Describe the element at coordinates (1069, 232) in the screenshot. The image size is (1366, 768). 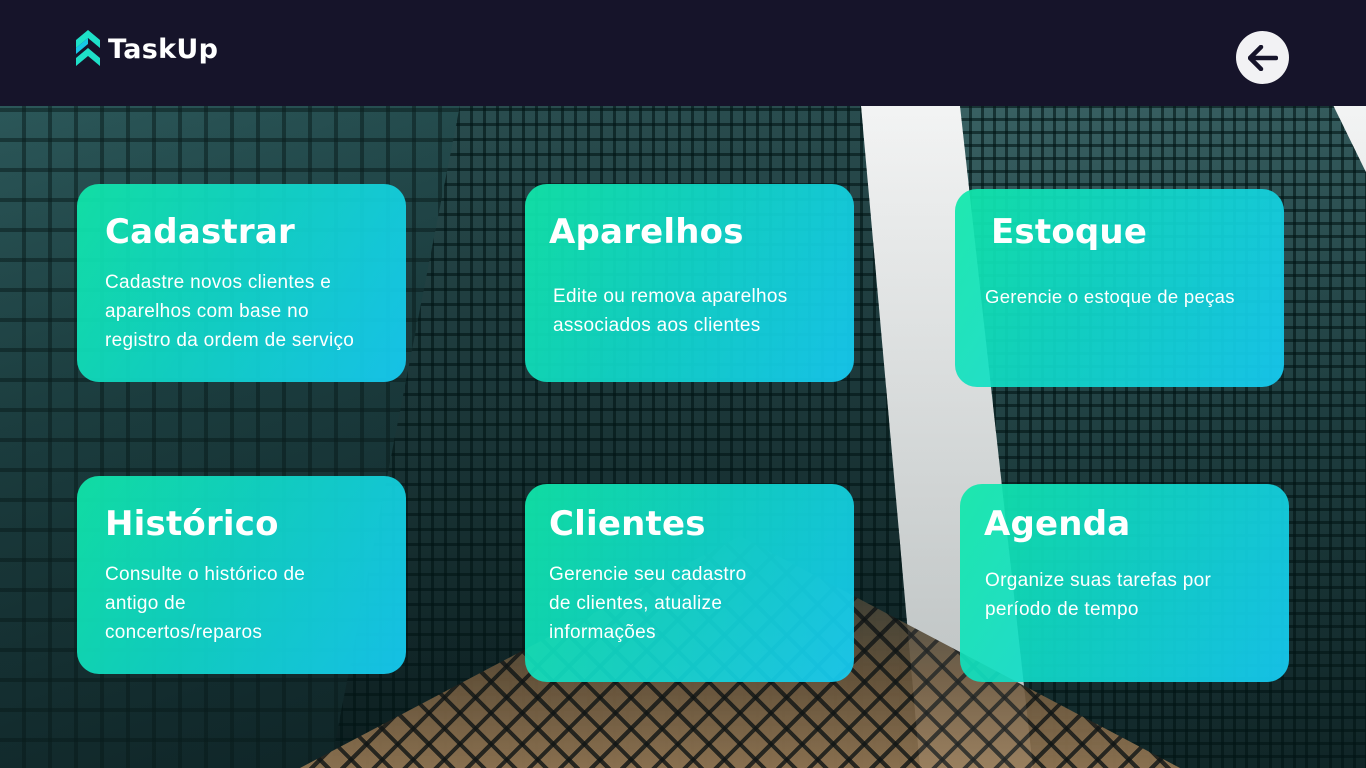
I see `card-title: Estoque` at that location.